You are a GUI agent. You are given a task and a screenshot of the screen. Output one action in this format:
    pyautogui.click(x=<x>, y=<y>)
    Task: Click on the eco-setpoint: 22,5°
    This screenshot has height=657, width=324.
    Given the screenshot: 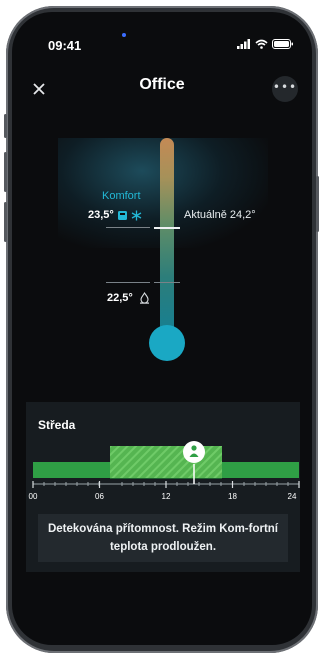 What is the action you would take?
    pyautogui.click(x=128, y=298)
    